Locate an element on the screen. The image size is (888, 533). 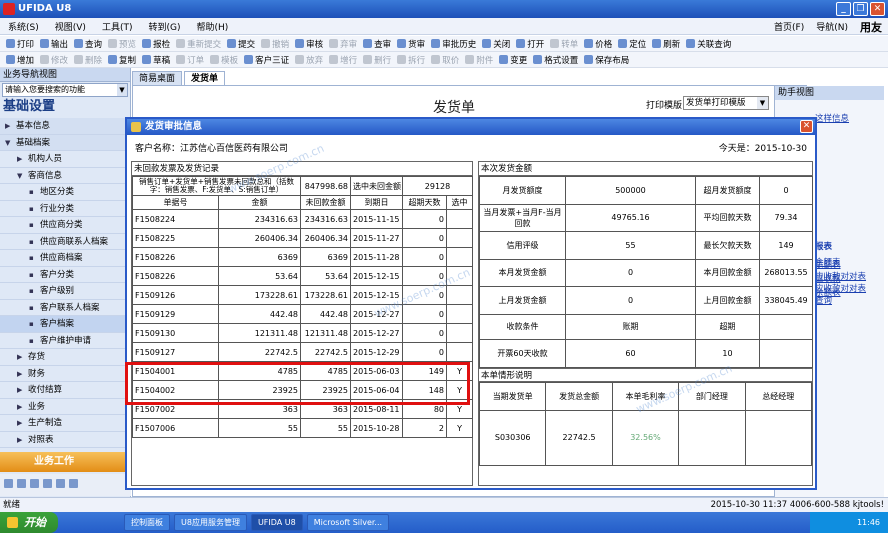
nav-tree-item: ▪ 客户档案 is located at coordinates (65, 324).